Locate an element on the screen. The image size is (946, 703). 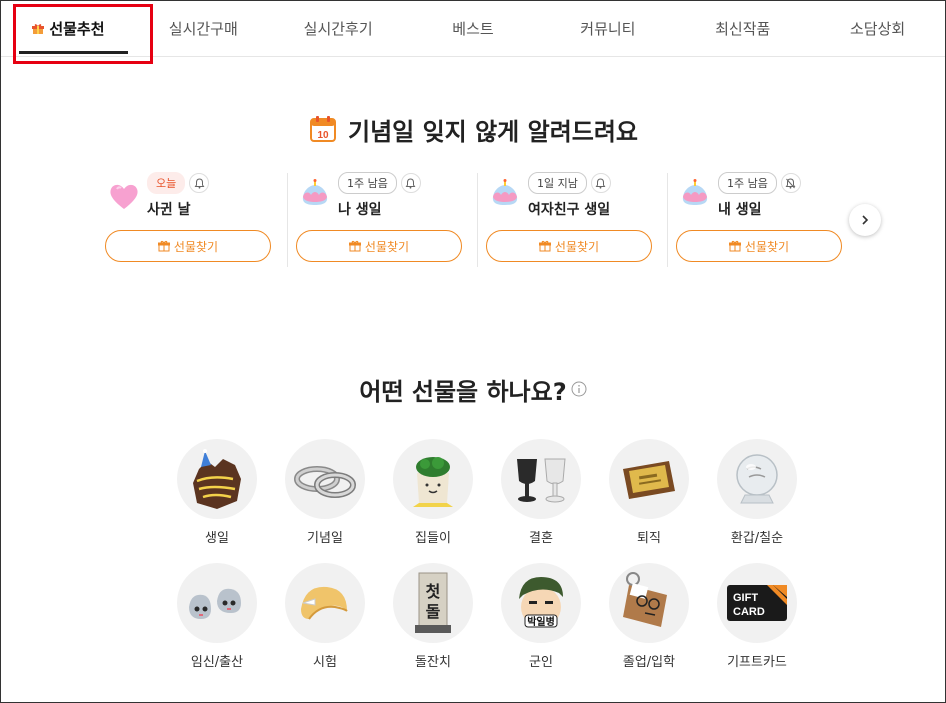
tab-label: 실시간구매 is located at coordinates (203, 29).